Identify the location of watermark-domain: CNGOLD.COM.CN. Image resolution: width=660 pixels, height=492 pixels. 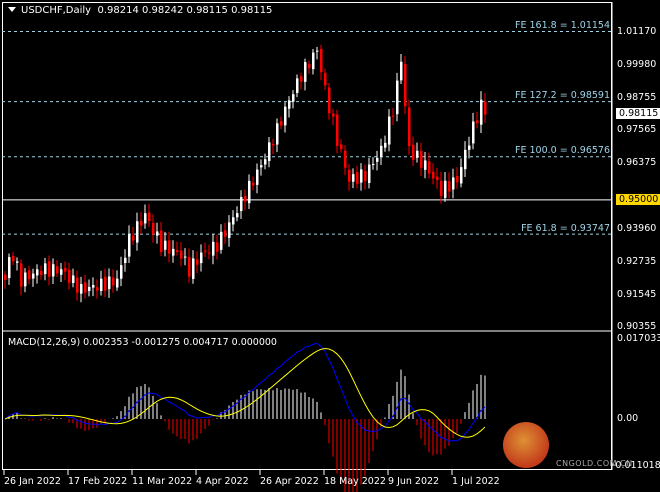
(594, 463).